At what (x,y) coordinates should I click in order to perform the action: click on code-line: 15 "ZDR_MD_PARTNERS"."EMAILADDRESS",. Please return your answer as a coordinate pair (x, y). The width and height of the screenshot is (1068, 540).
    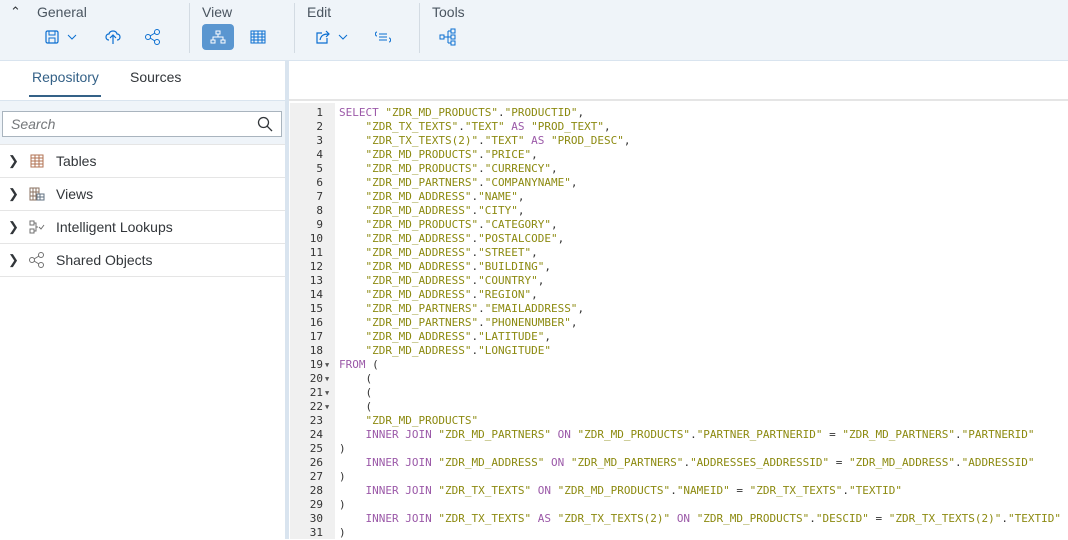
    Looking at the image, I should click on (678, 309).